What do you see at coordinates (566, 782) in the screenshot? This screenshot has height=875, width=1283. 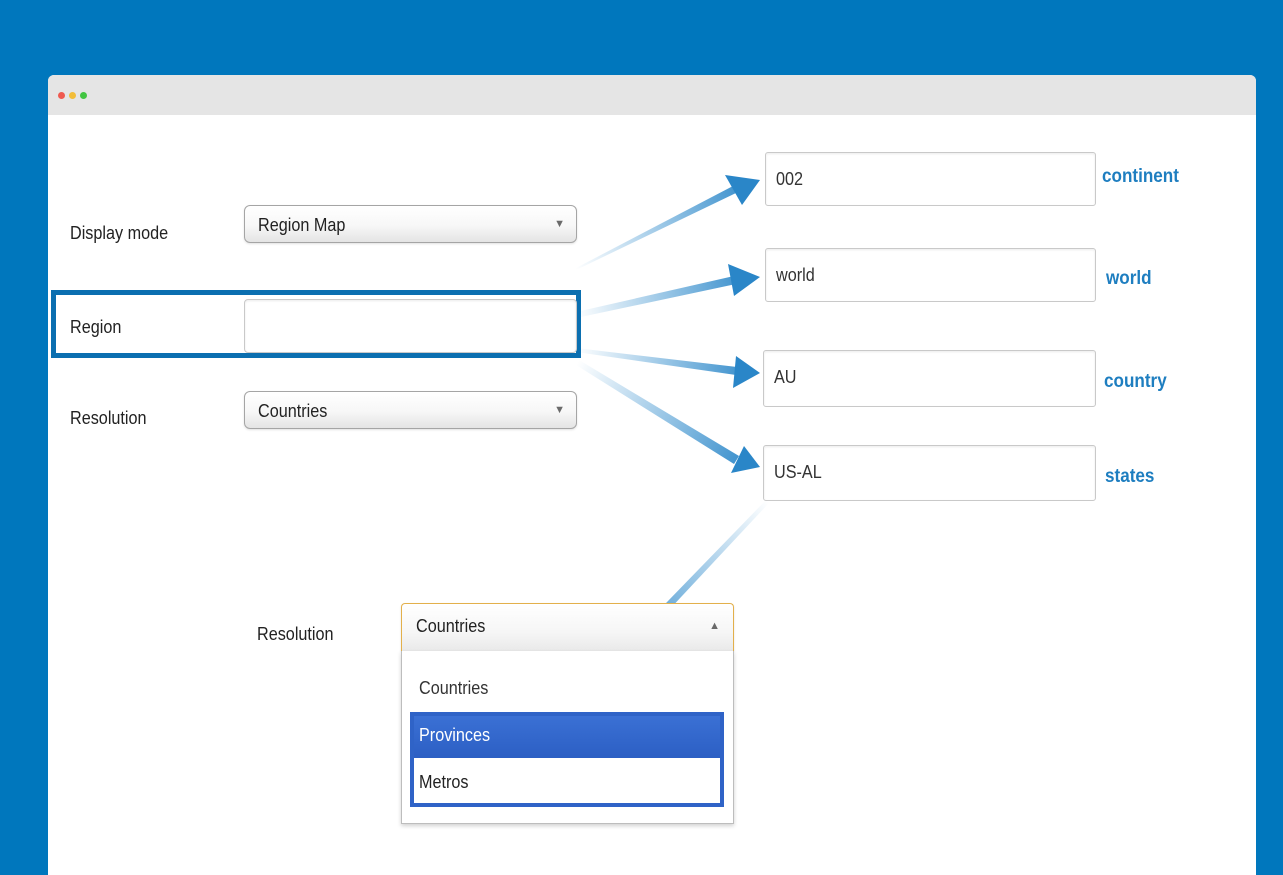 I see `option-metros: Metros` at bounding box center [566, 782].